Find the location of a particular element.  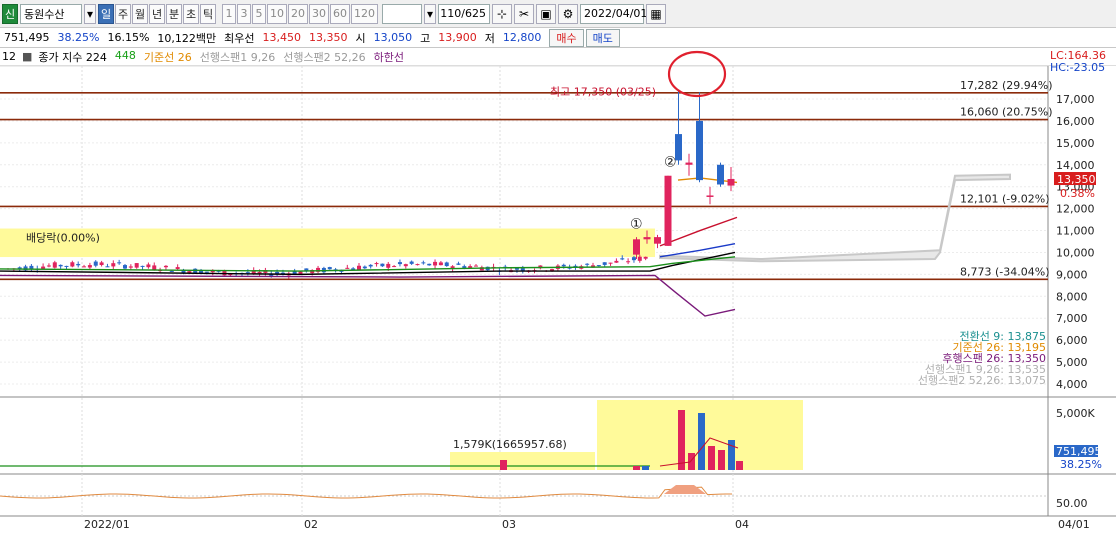

high-marker-label: 최고 17,350 (03/25) is located at coordinates (603, 91).